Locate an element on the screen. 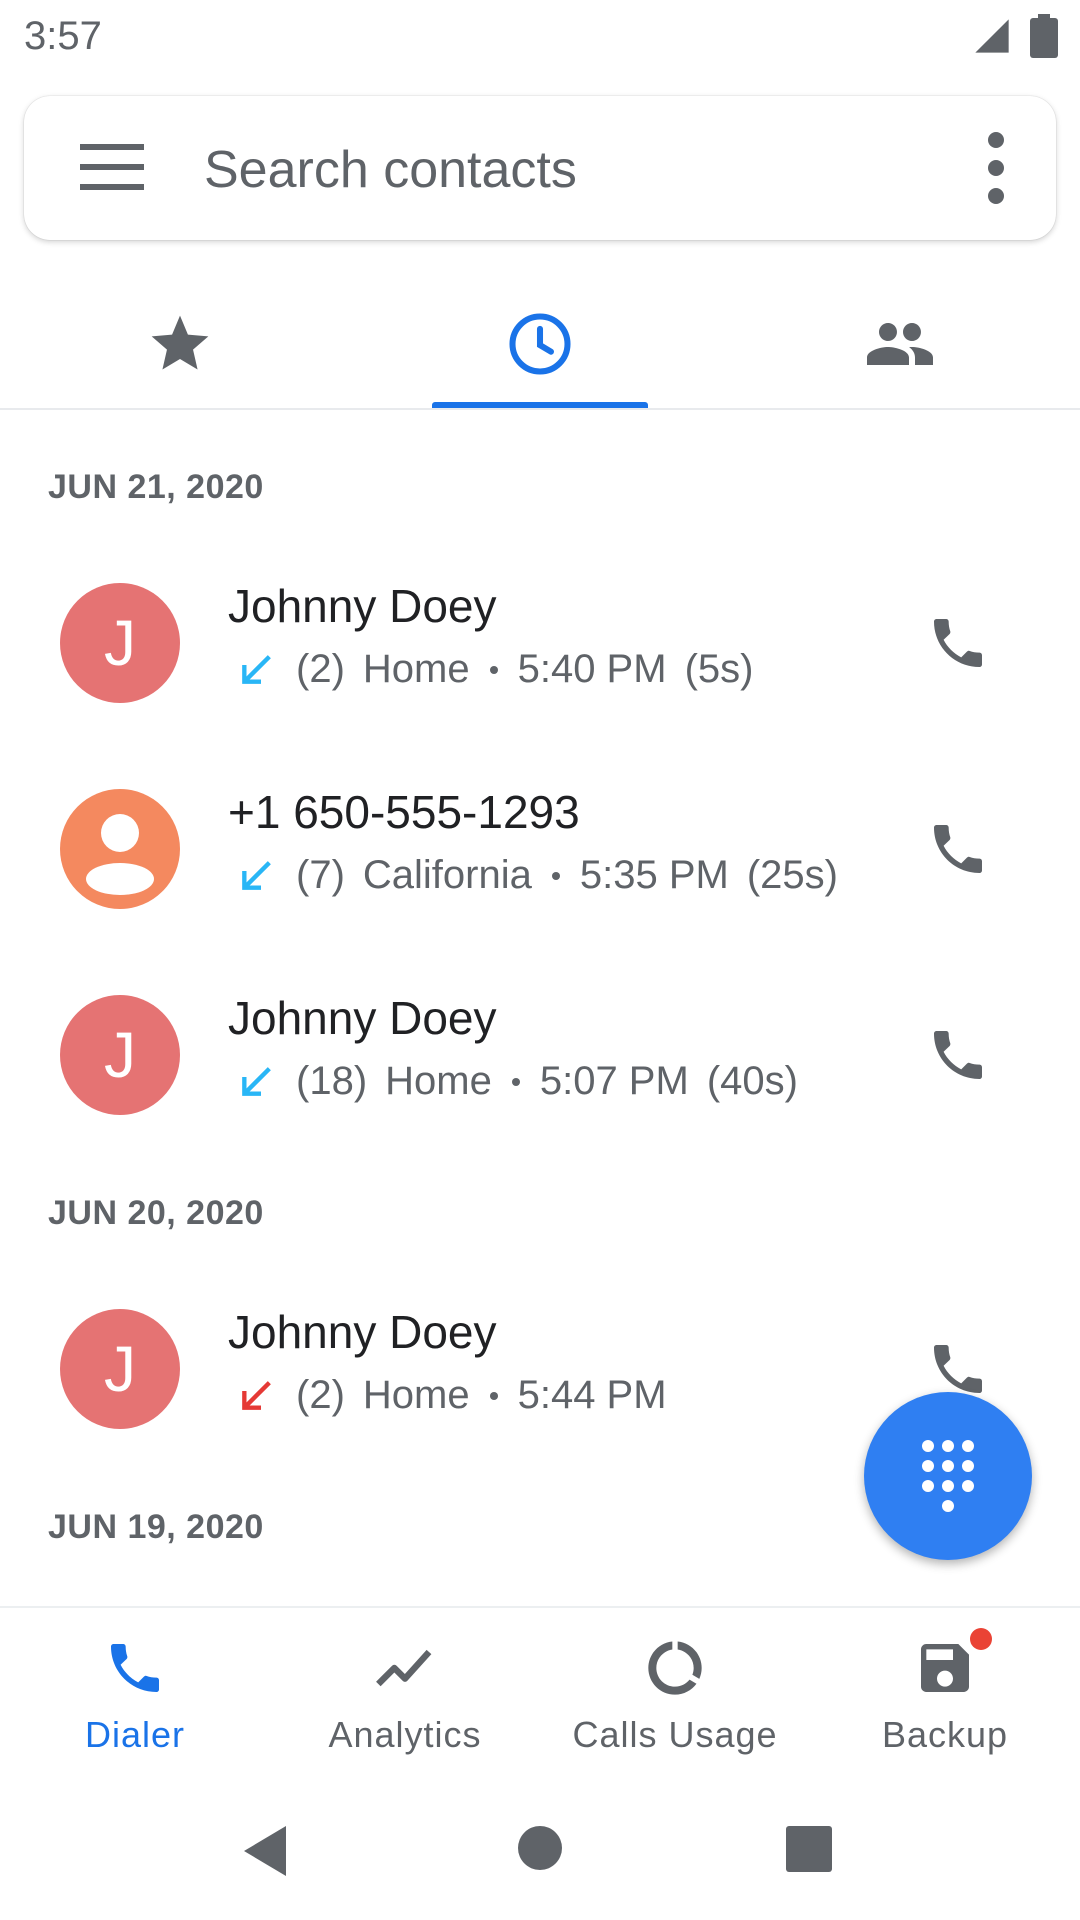 The width and height of the screenshot is (1080, 1920). call-log-row: J Johnny Doey (2) Home 5:40 PM (5s) is located at coordinates (540, 643).